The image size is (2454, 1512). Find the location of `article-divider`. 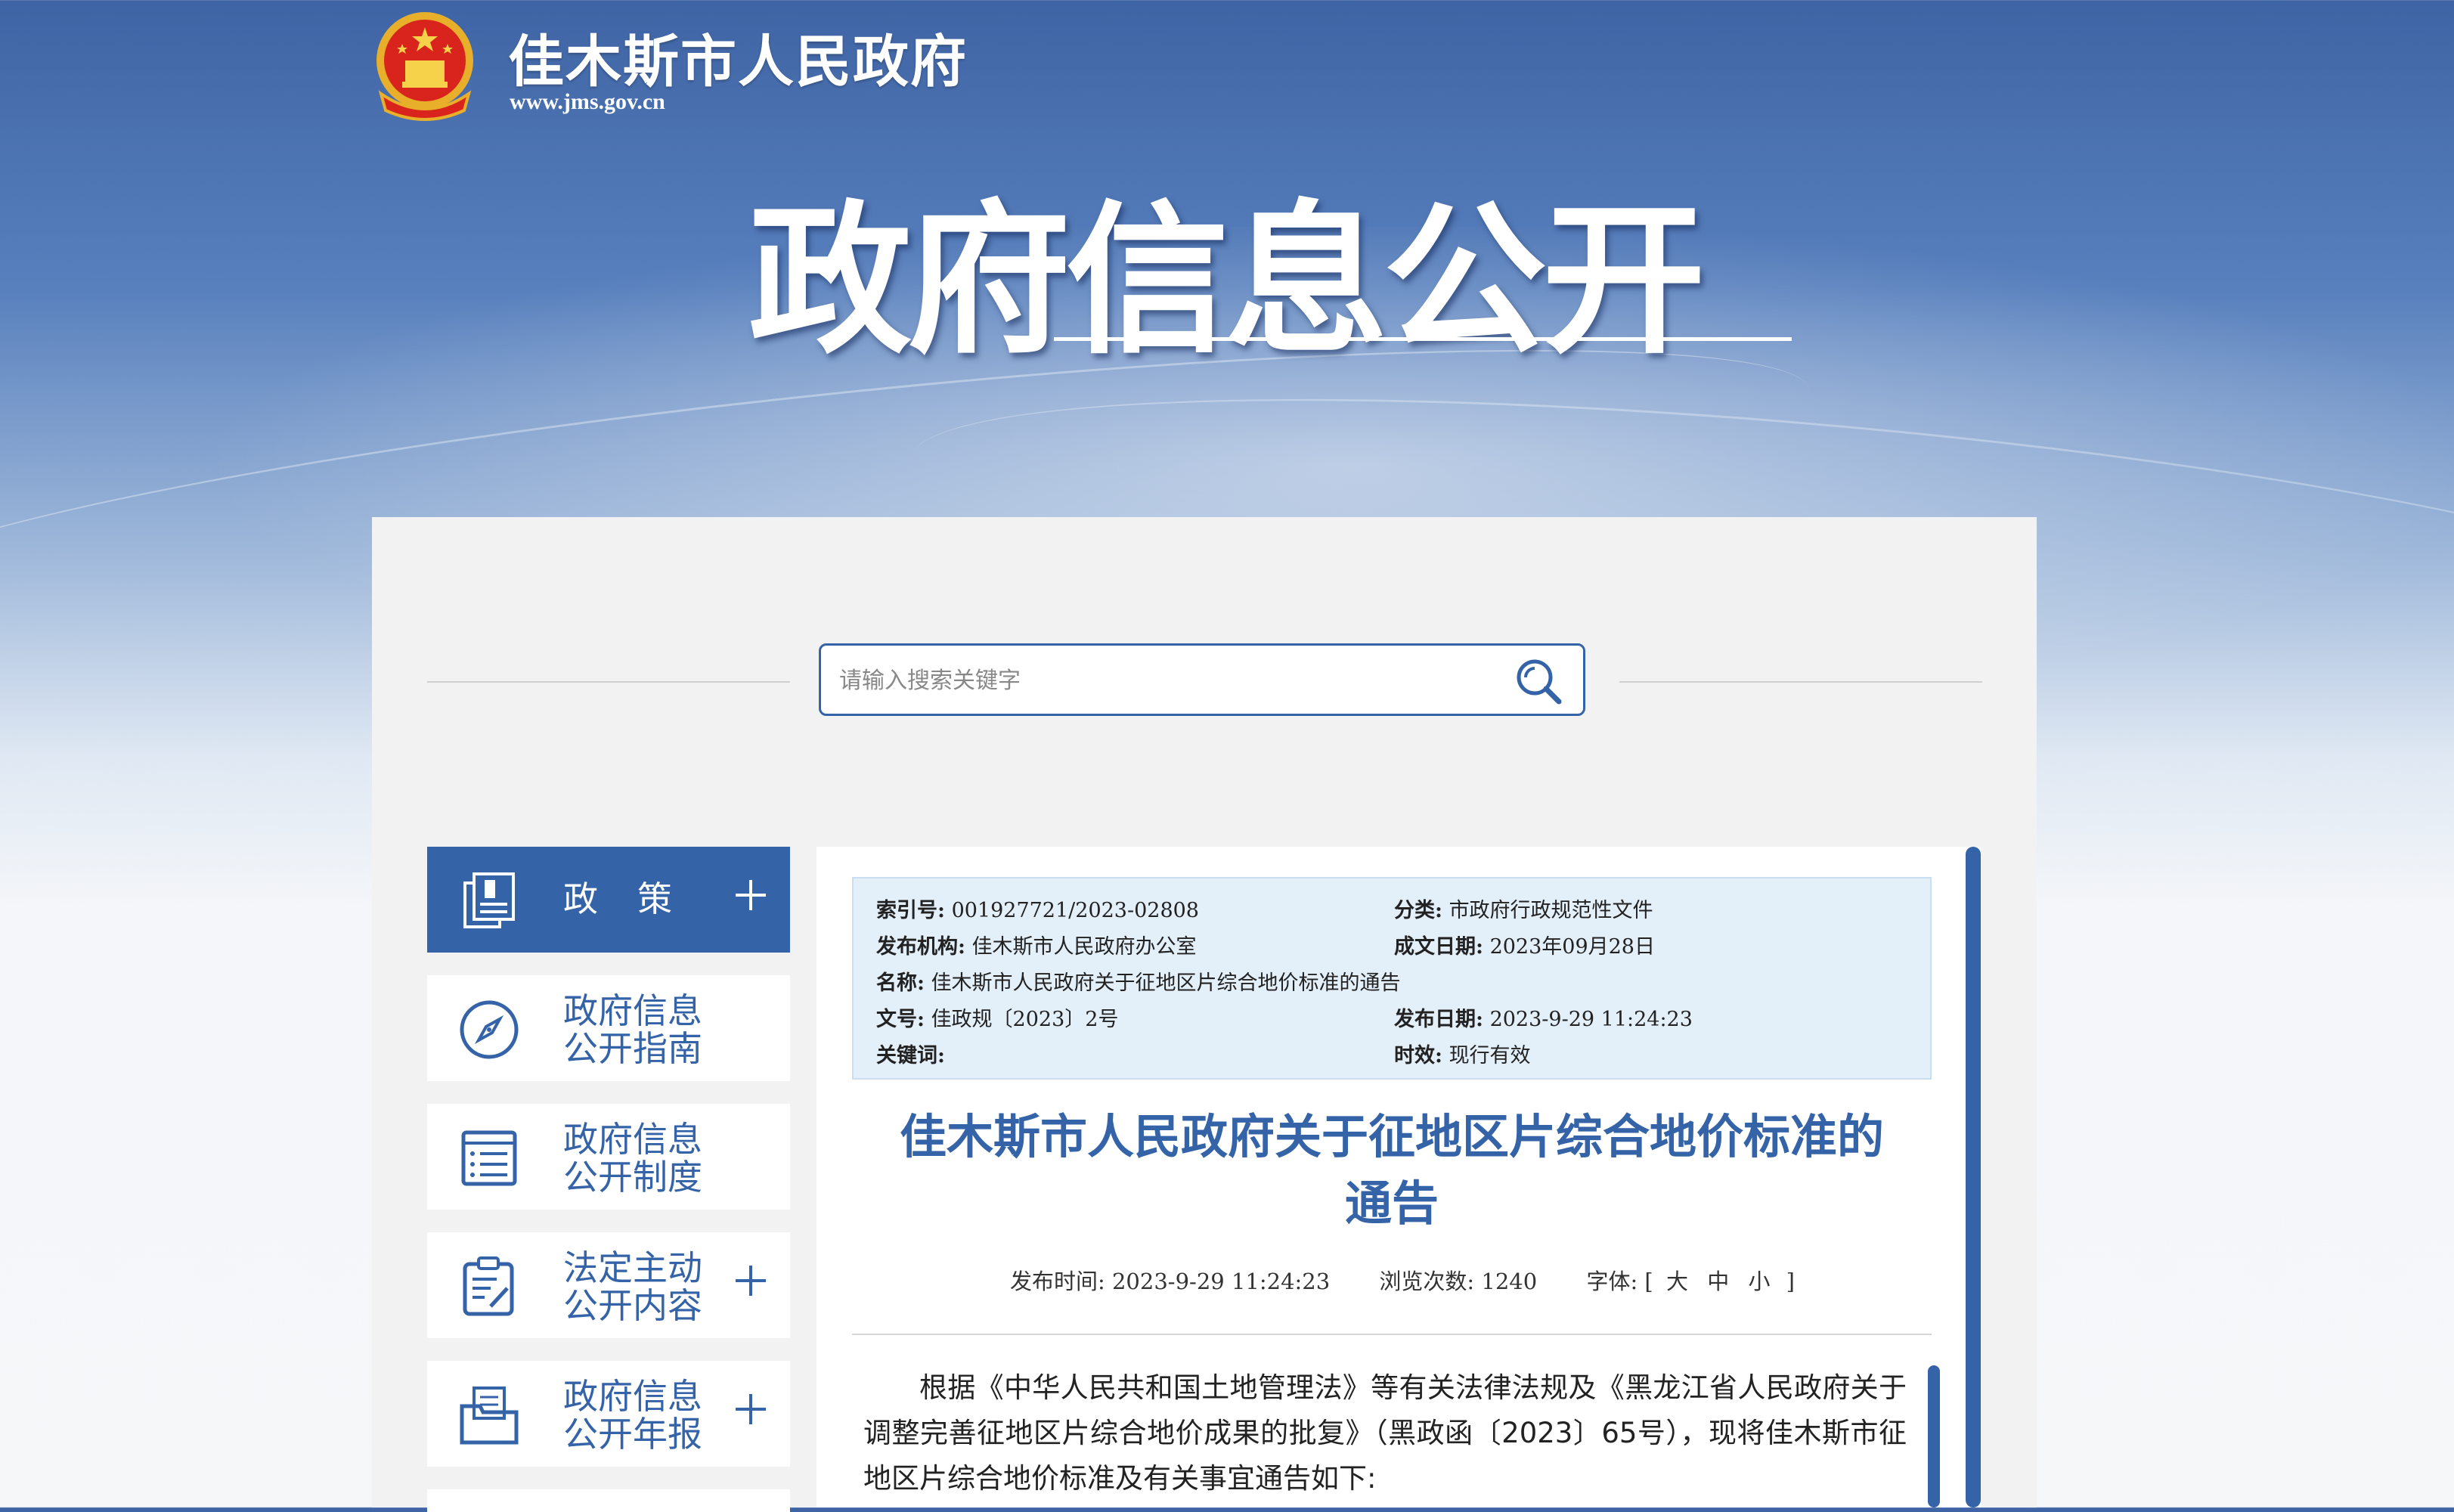

article-divider is located at coordinates (1392, 1334).